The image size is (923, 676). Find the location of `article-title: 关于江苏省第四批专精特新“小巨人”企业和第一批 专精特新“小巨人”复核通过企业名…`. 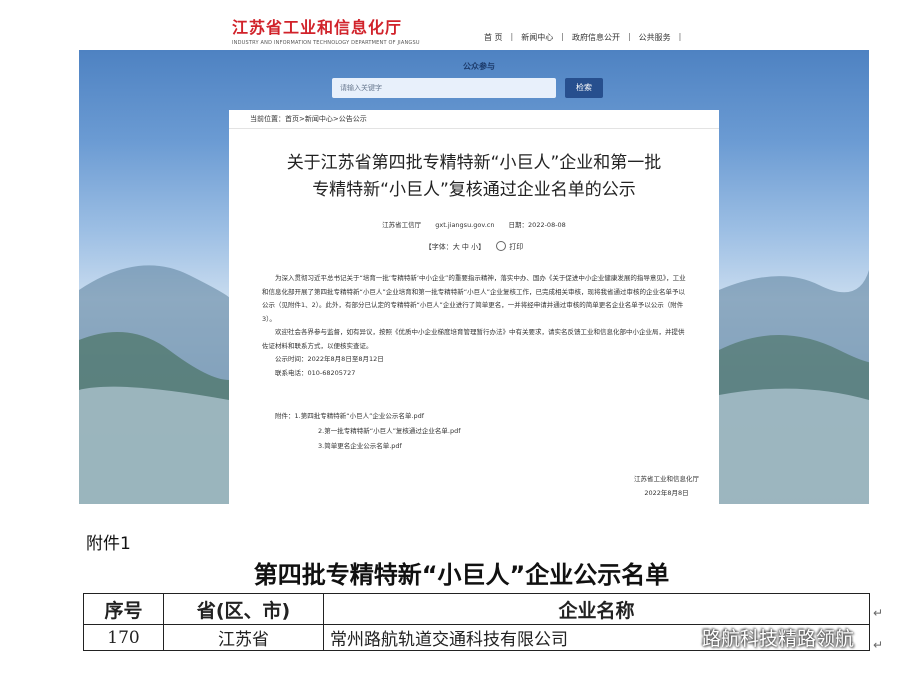

article-title: 关于江苏省第四批专精特新“小巨人”企业和第一批 专精特新“小巨人”复核通过企业名… is located at coordinates (474, 177).